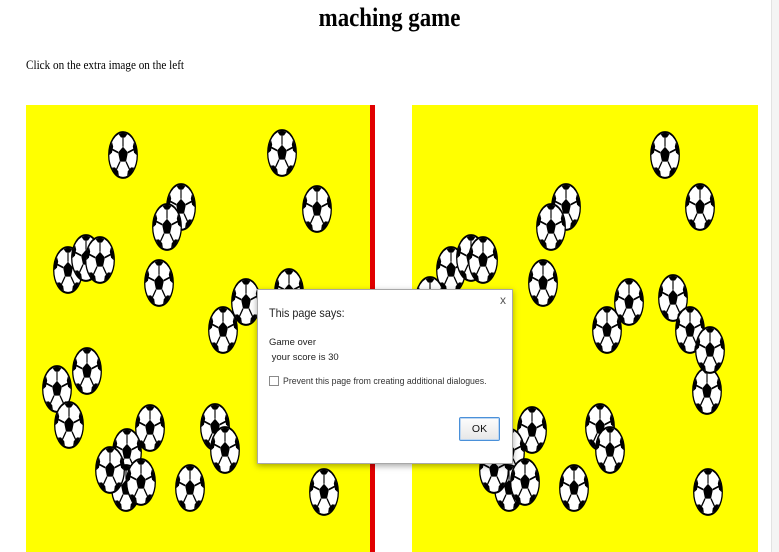  I want to click on close-icon: x, so click(503, 300).